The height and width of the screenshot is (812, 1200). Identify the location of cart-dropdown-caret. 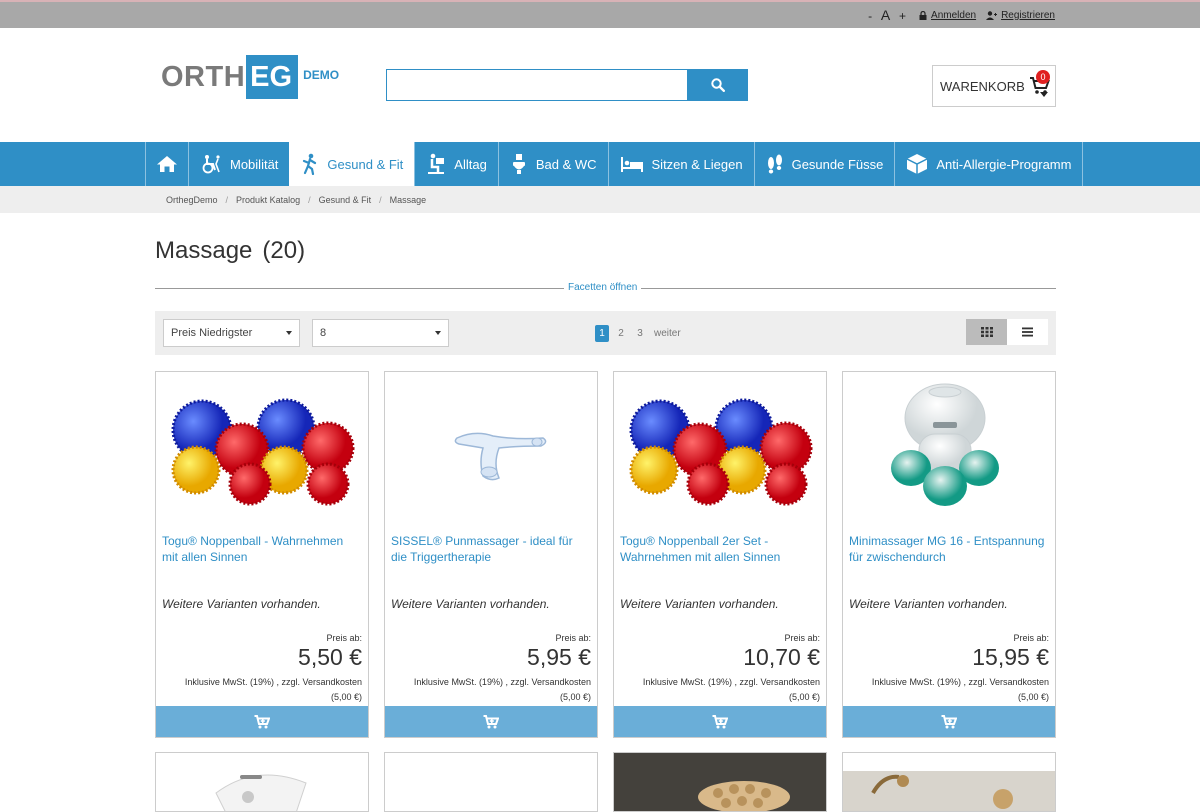
(1044, 94).